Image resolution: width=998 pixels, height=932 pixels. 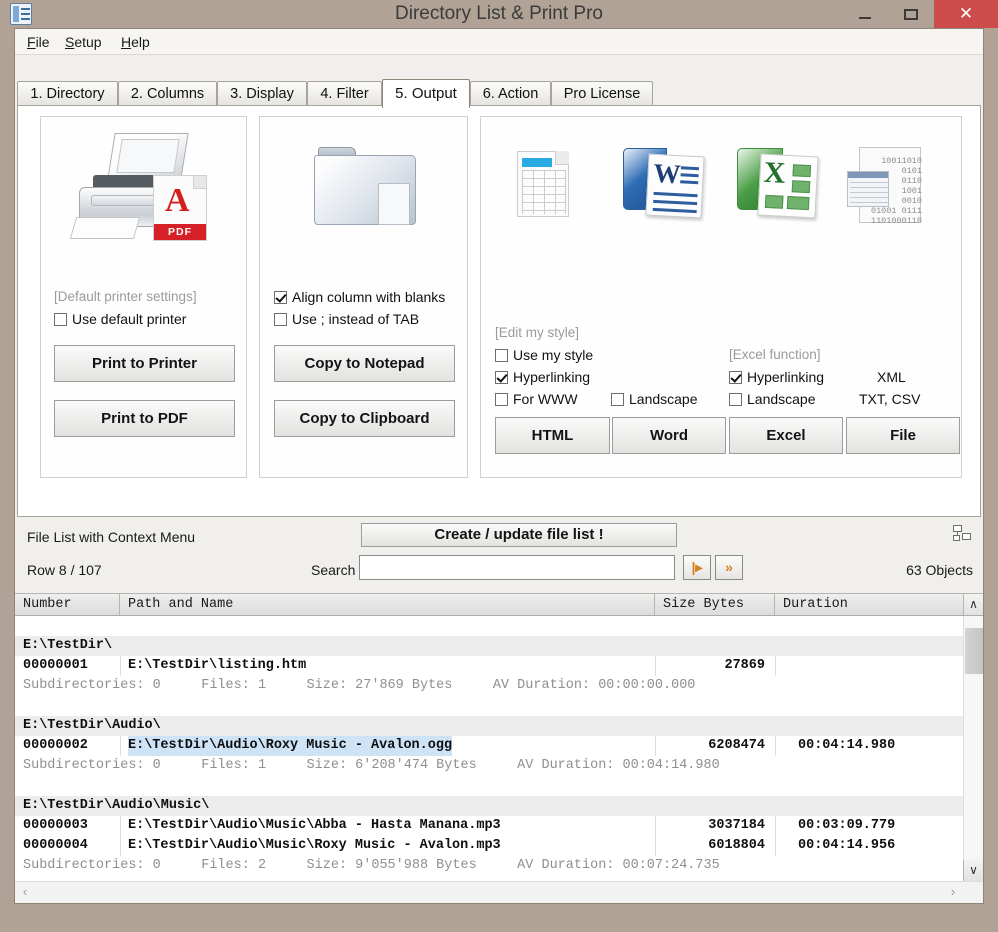 I want to click on excel-hyperlinking-checkbox: Hyperlinking, so click(x=776, y=377).